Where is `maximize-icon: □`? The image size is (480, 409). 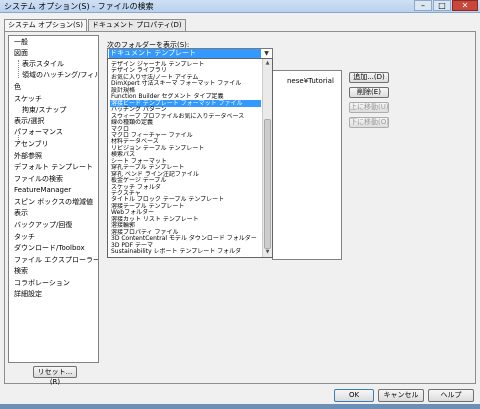
maximize-icon: □ is located at coordinates (442, 5).